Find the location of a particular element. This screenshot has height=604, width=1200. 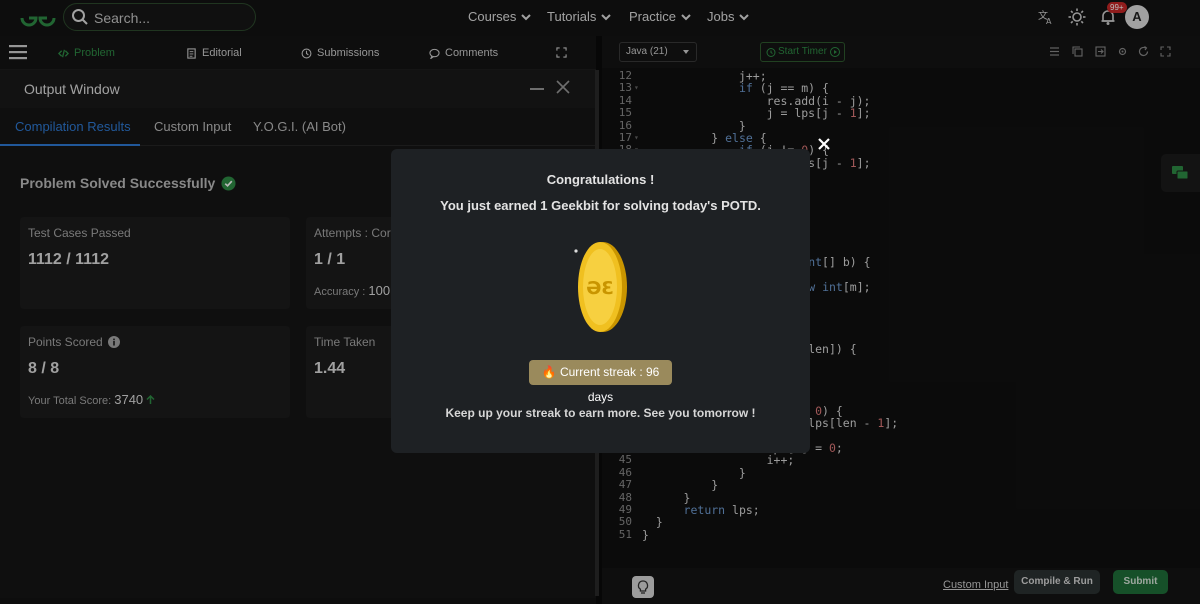

svg-text: ƏƐ is located at coordinates (600, 288).